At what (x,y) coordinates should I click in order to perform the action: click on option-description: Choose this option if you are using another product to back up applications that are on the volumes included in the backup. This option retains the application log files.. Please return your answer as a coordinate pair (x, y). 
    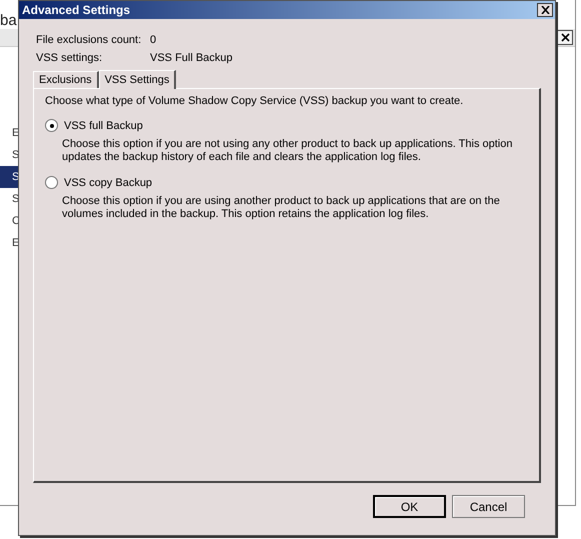
    Looking at the image, I should click on (281, 208).